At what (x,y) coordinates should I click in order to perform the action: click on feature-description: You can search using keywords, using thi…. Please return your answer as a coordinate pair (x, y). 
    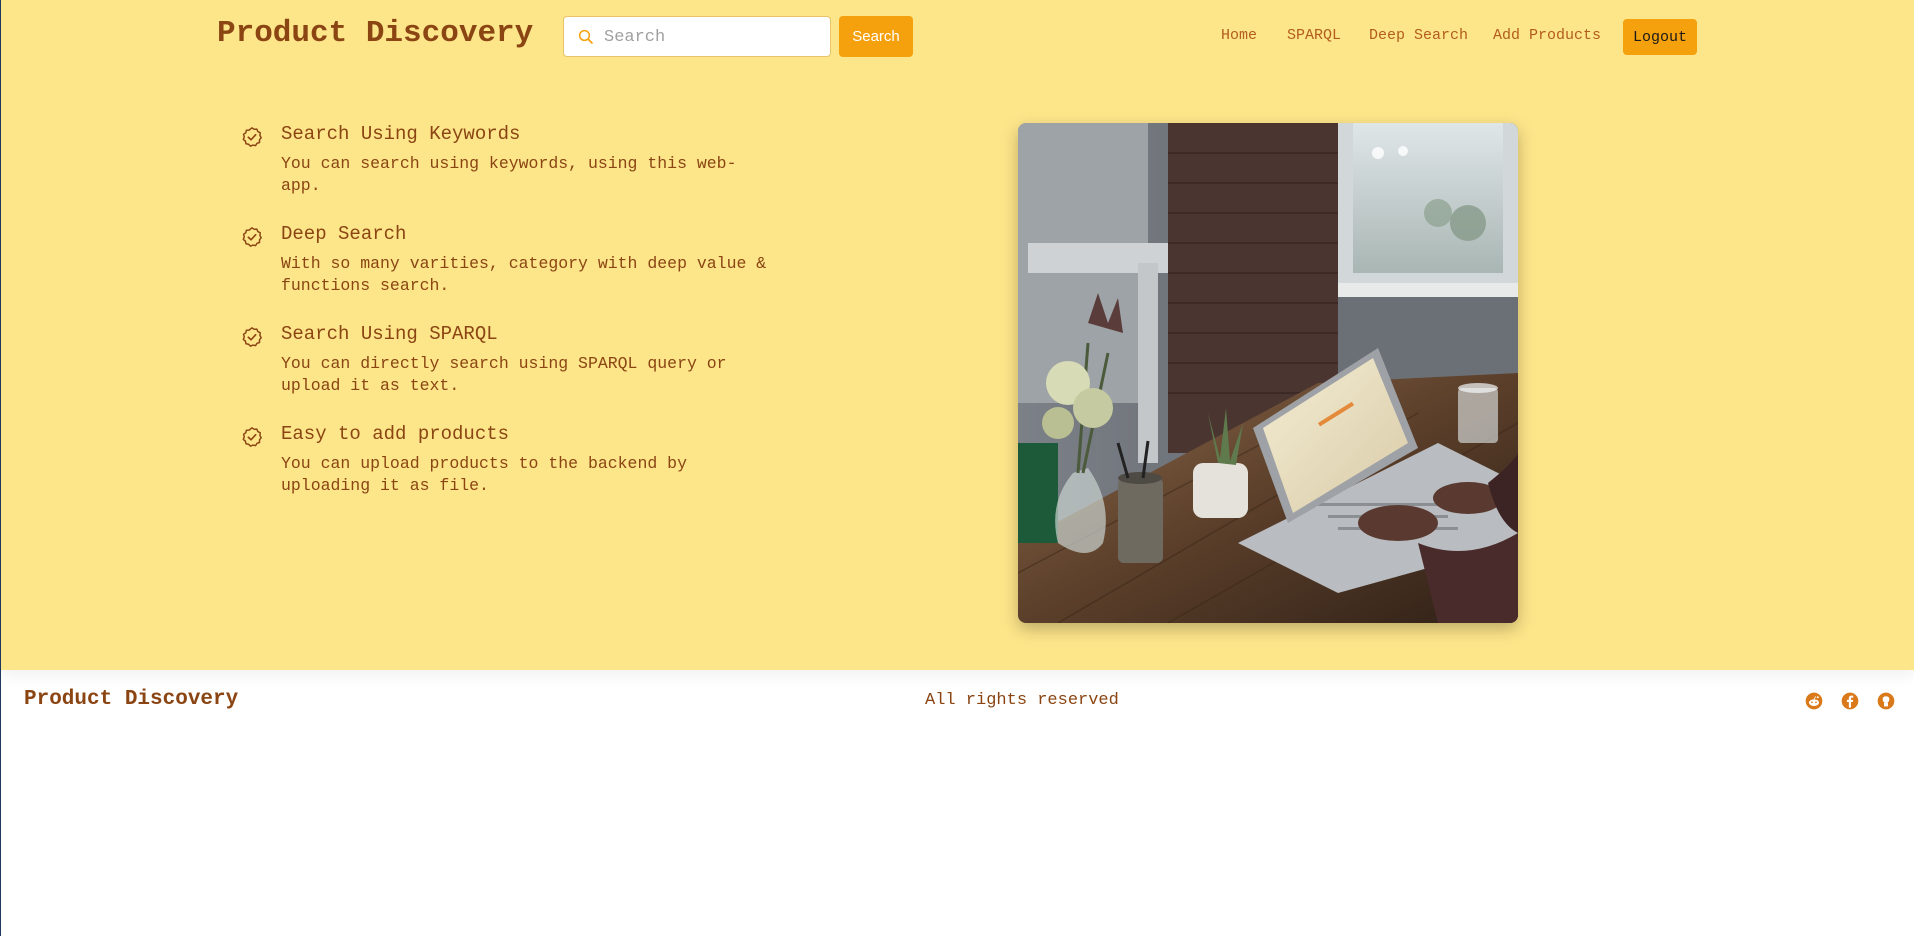
    Looking at the image, I should click on (509, 174).